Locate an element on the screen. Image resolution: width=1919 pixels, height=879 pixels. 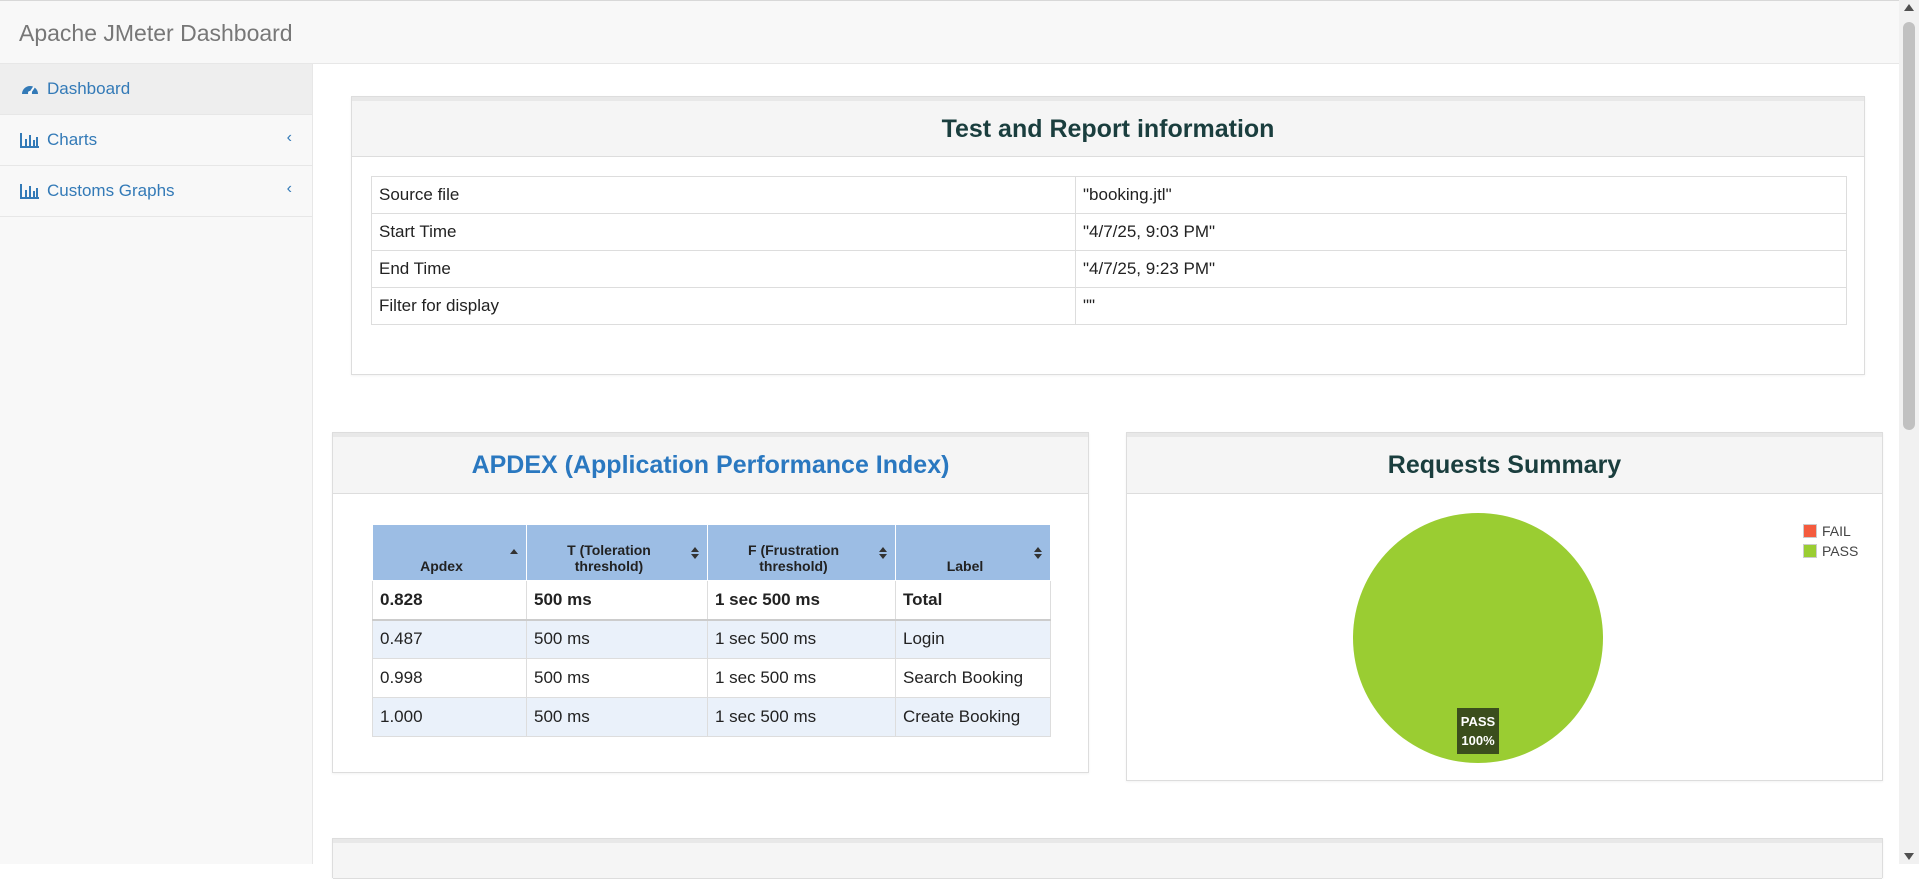
column-header-apdex: Apdex is located at coordinates (449, 552).